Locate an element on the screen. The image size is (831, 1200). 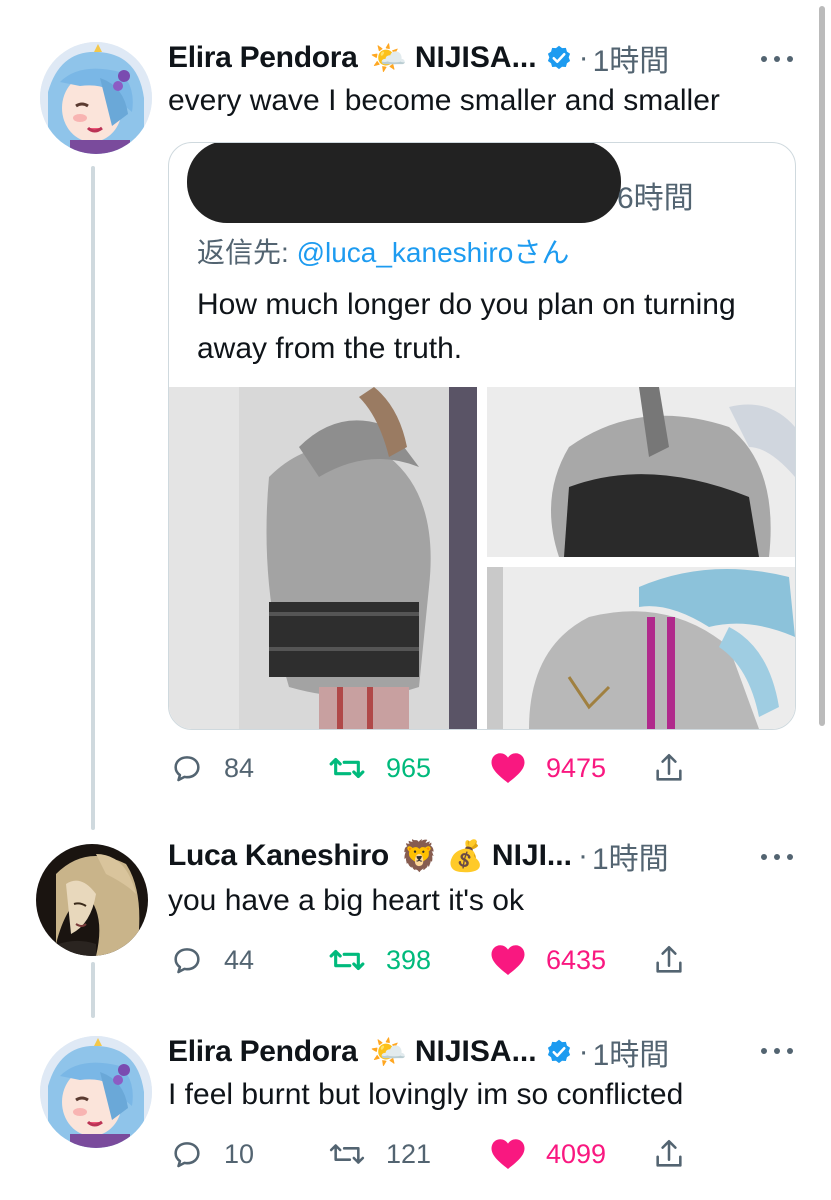
reply-to-line: 返信先: @luca_kaneshiroさん is located at coordinates (383, 251).